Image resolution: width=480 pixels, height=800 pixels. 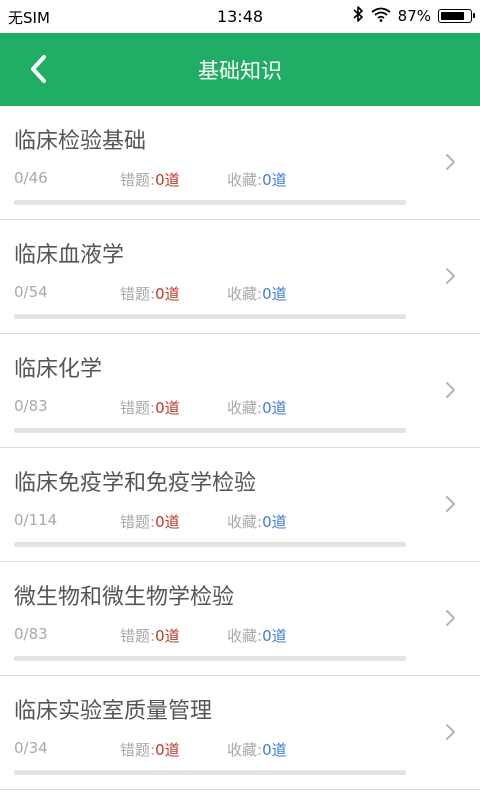 I want to click on item-title: 临床血液学, so click(x=69, y=255).